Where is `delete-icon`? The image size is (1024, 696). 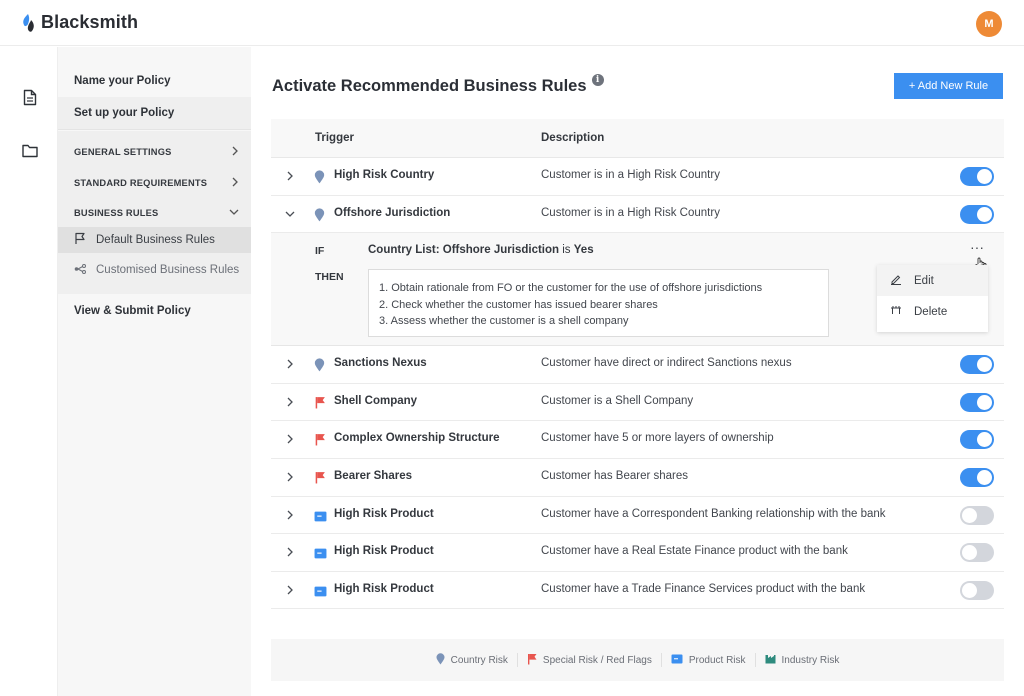
delete-icon is located at coordinates (896, 311).